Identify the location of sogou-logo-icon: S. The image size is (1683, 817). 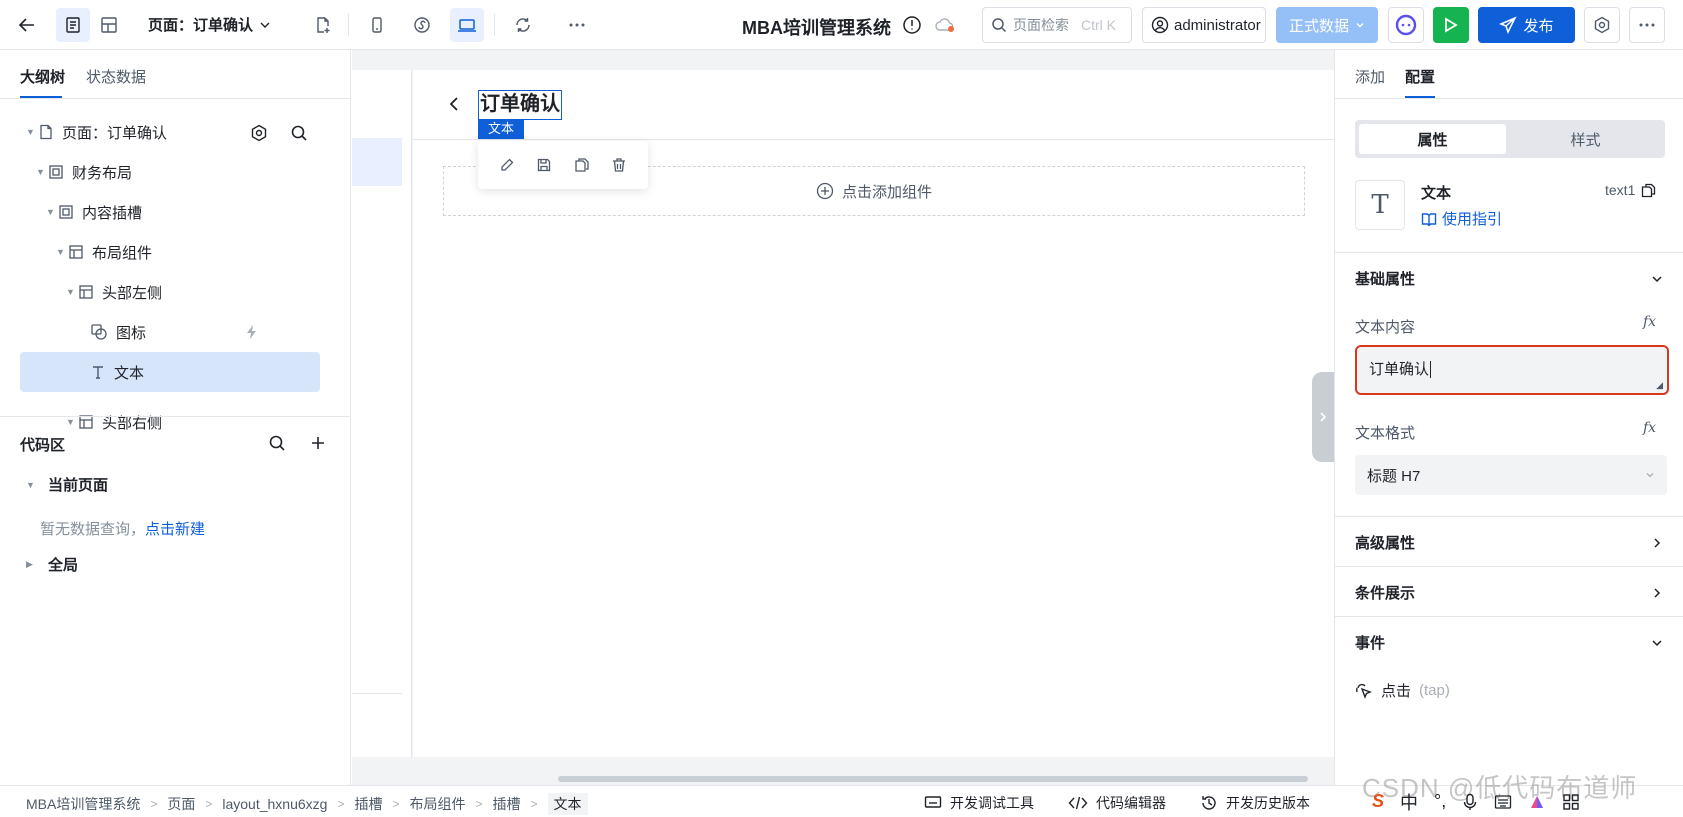
(1378, 801).